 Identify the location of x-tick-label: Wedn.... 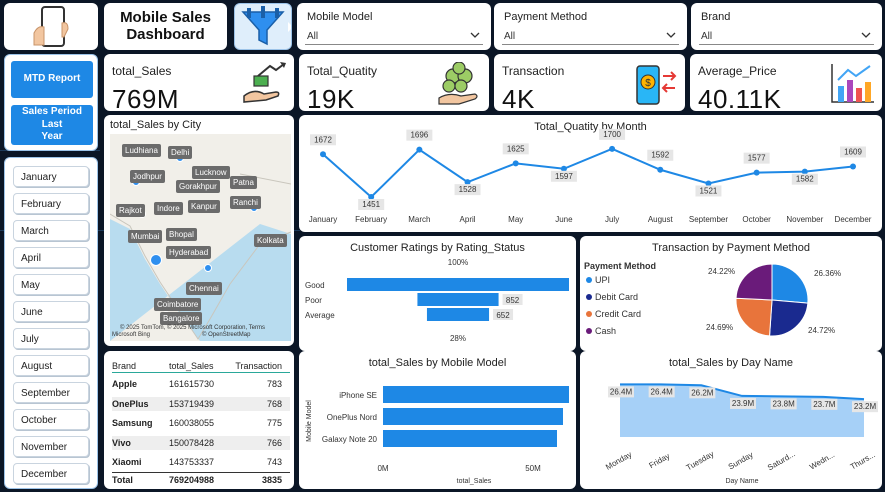
(822, 461).